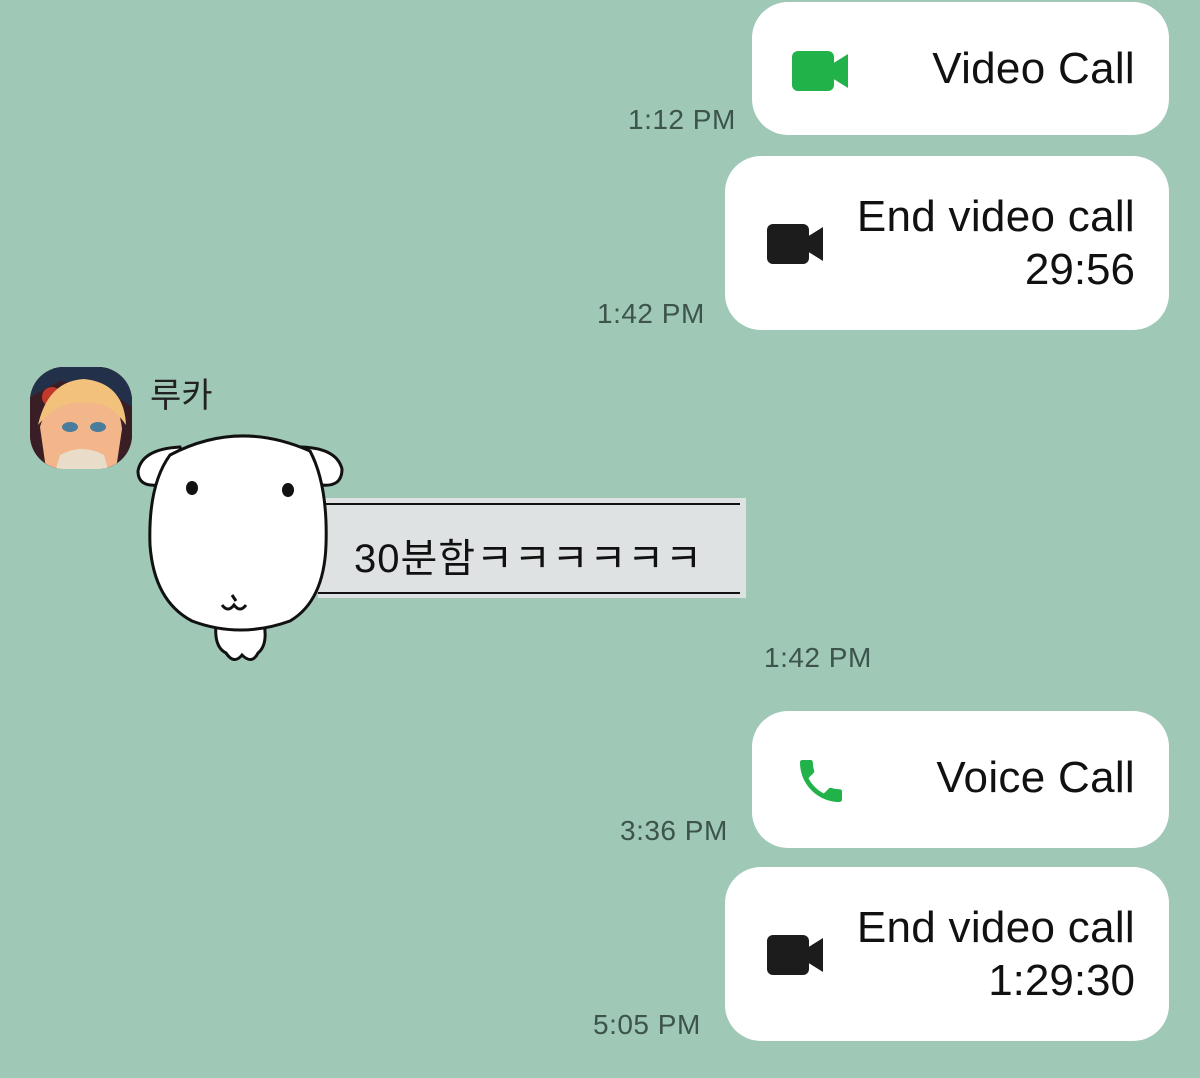 This screenshot has width=1200, height=1078. I want to click on end-video-call-bubble: End video call 29:56, so click(947, 243).